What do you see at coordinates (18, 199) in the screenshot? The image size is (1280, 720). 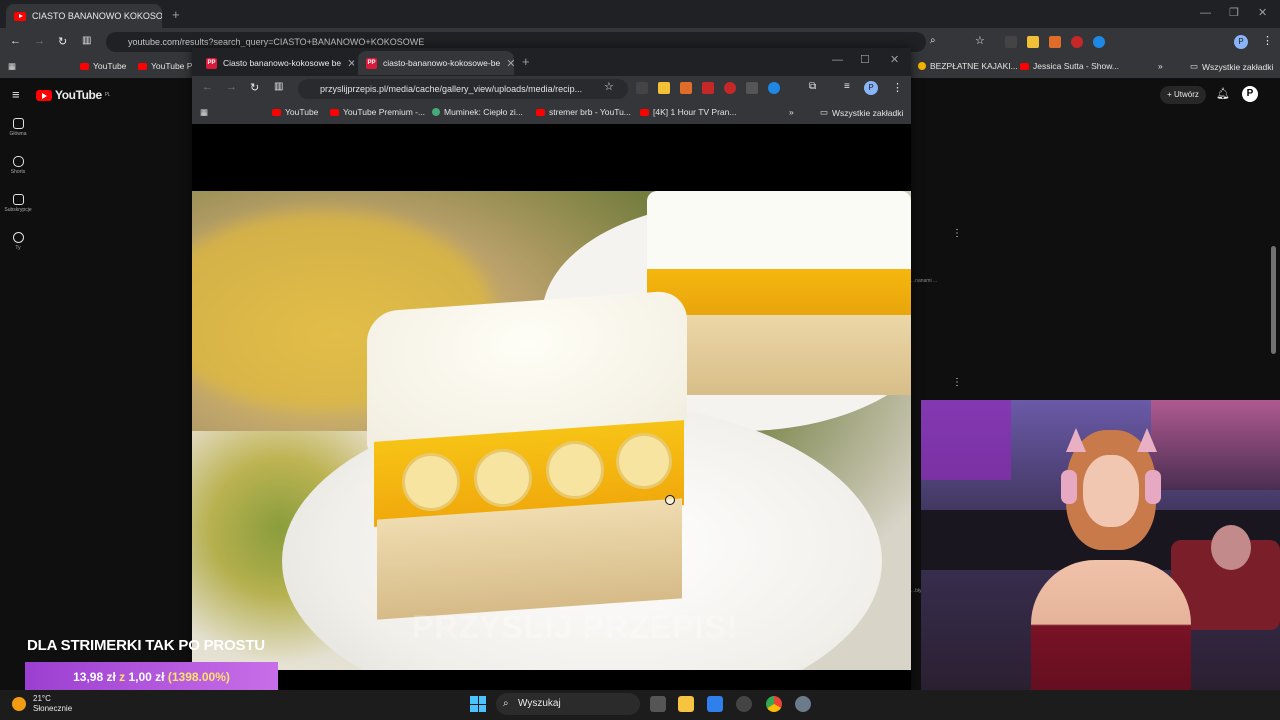 I see `subscriptions-icon` at bounding box center [18, 199].